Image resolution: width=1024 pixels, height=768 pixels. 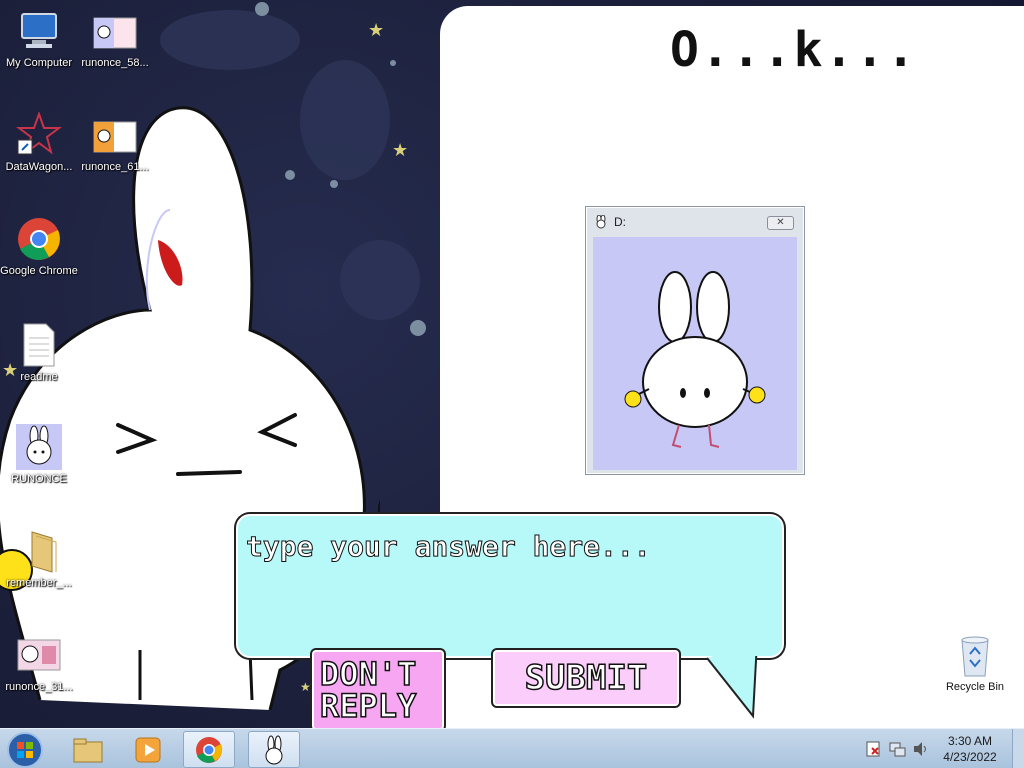 I want to click on taskbar-chrome, so click(x=209, y=749).